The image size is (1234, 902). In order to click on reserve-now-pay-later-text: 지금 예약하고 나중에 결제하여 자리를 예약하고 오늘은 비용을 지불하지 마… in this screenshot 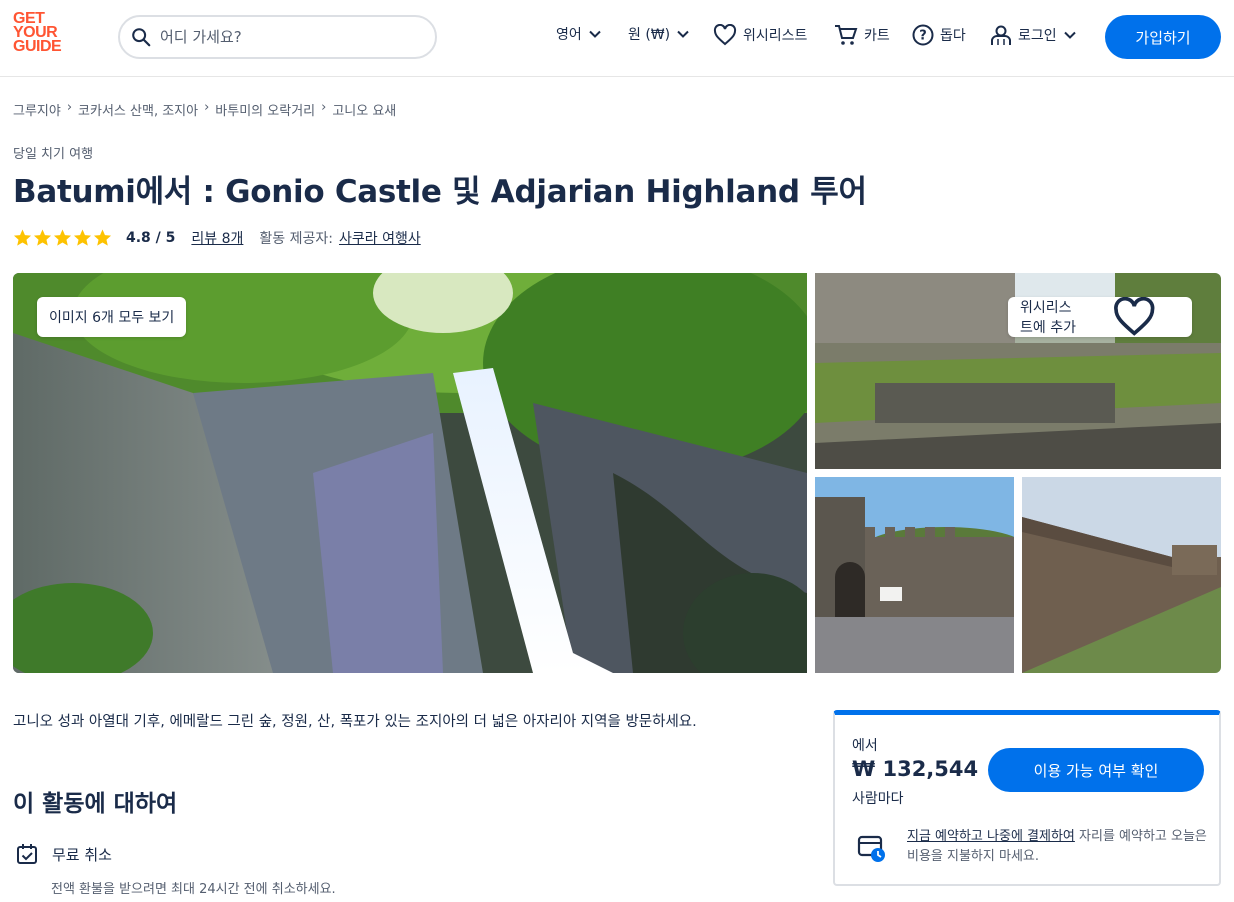, I will do `click(1057, 846)`.